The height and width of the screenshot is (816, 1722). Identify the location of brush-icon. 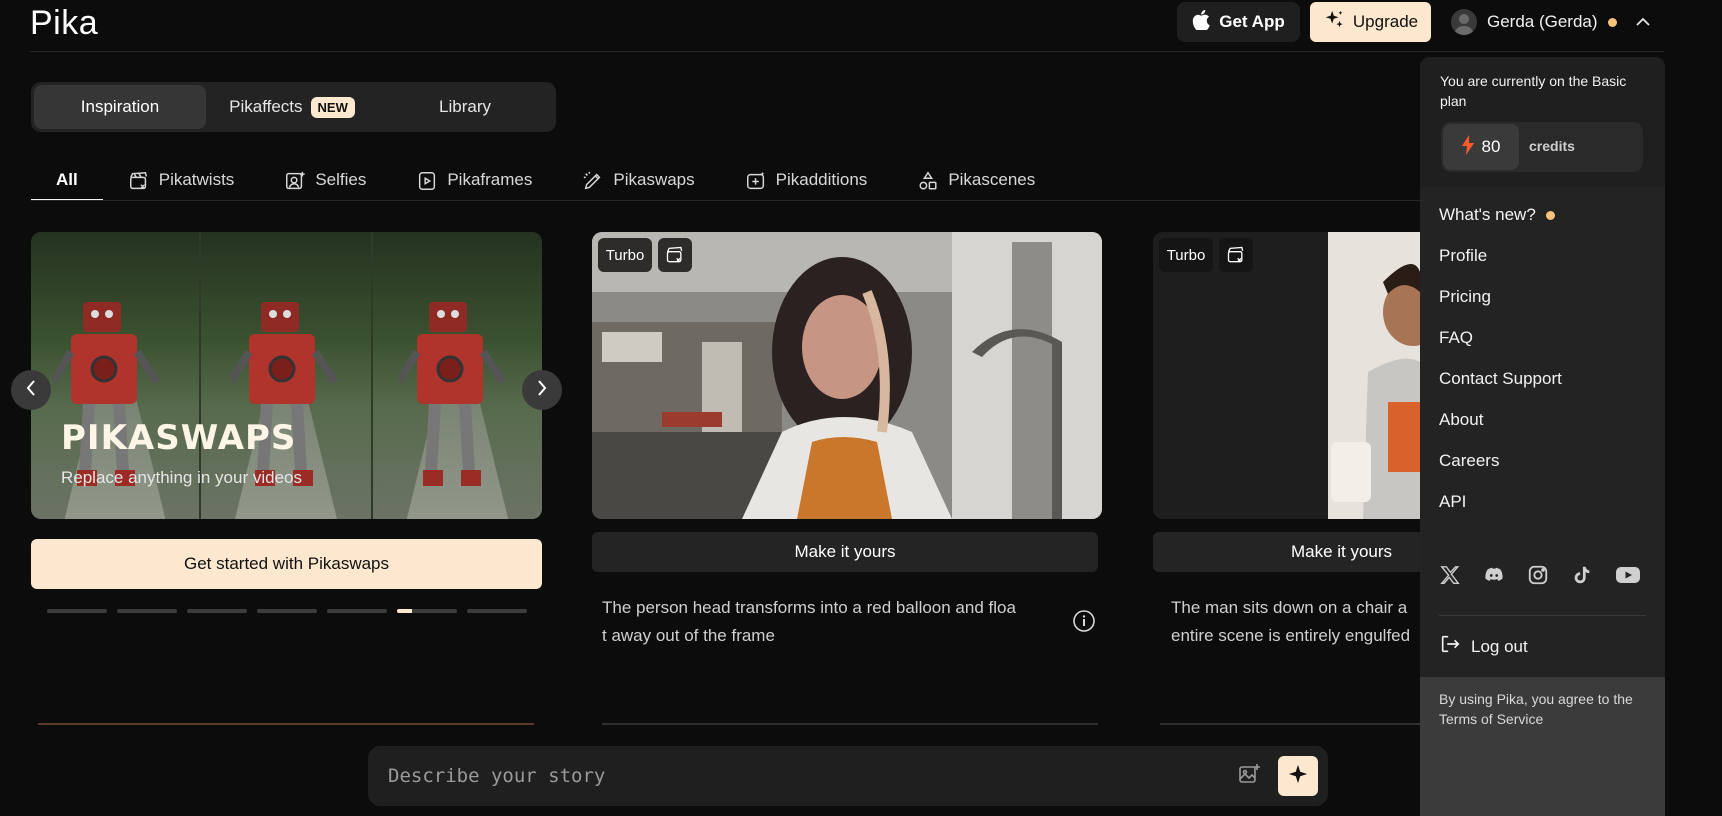
(593, 183).